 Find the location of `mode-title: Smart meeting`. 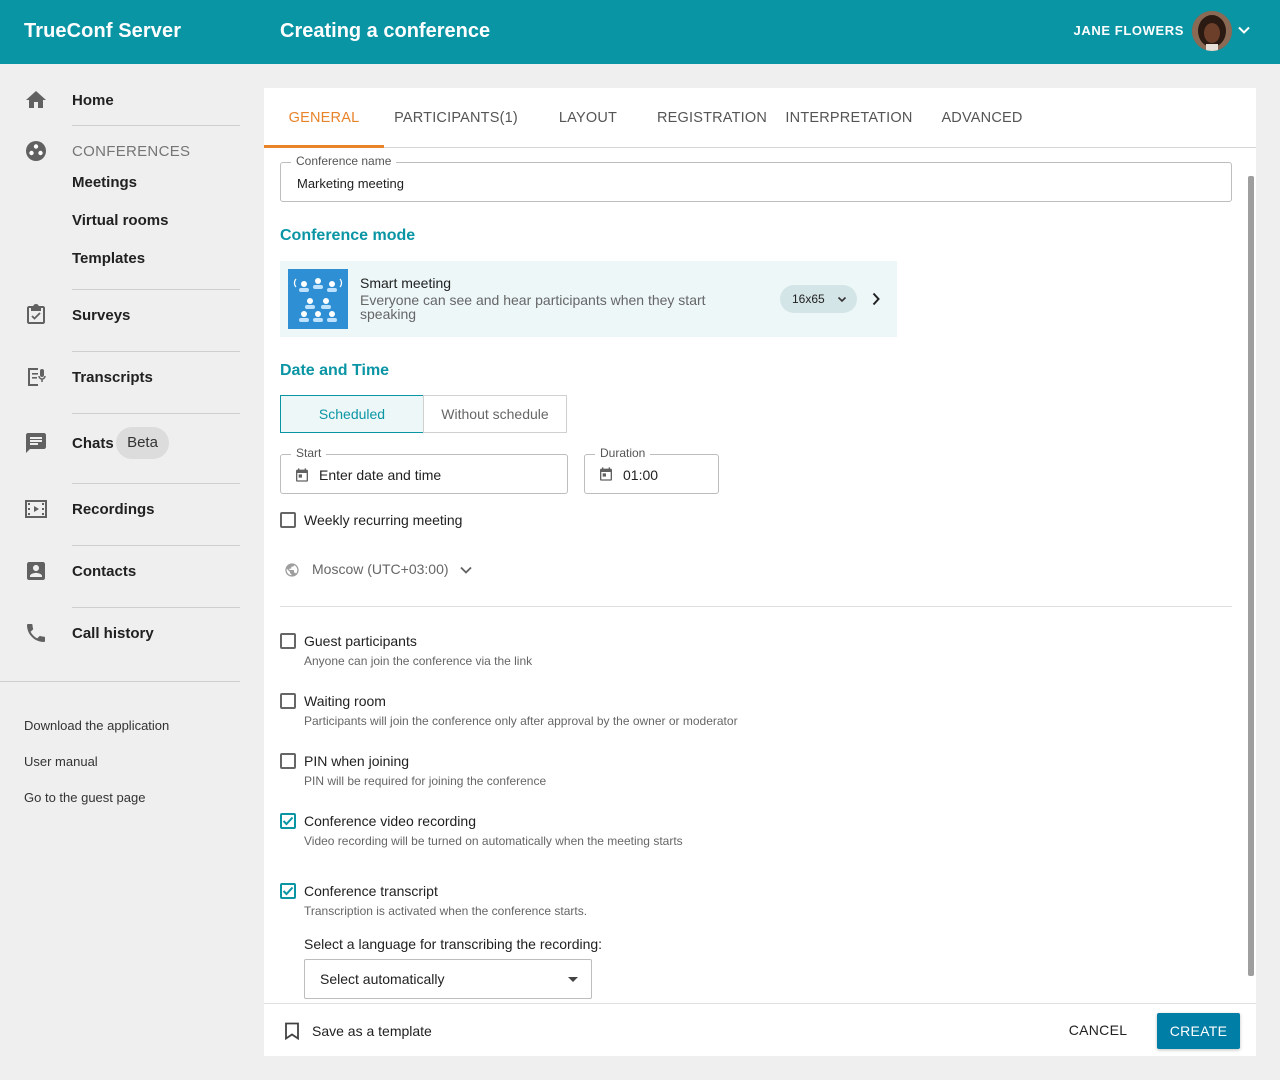

mode-title: Smart meeting is located at coordinates (406, 283).